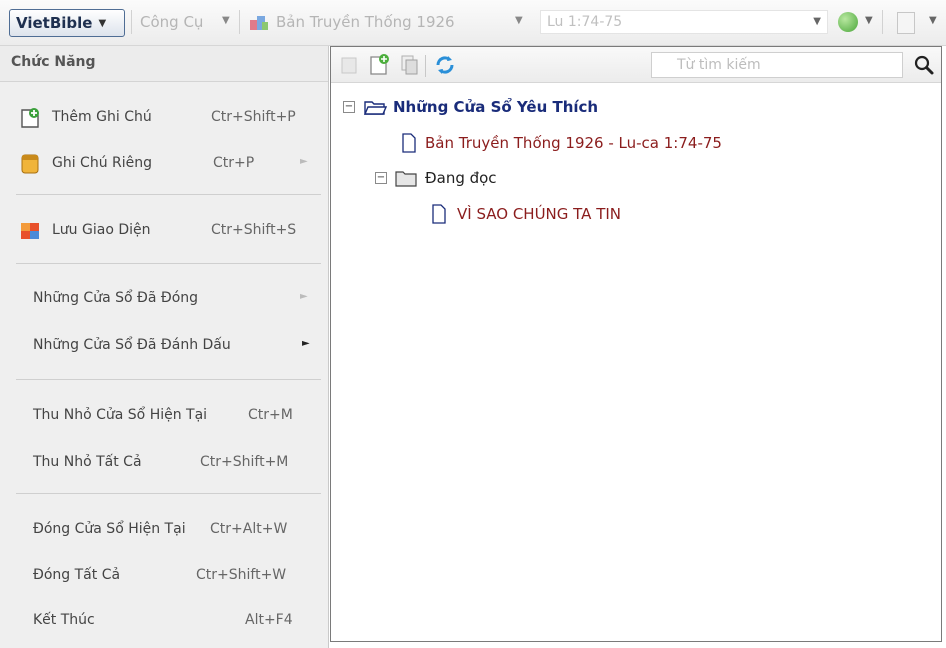  I want to click on menu-header: Chức Năng, so click(164, 64).